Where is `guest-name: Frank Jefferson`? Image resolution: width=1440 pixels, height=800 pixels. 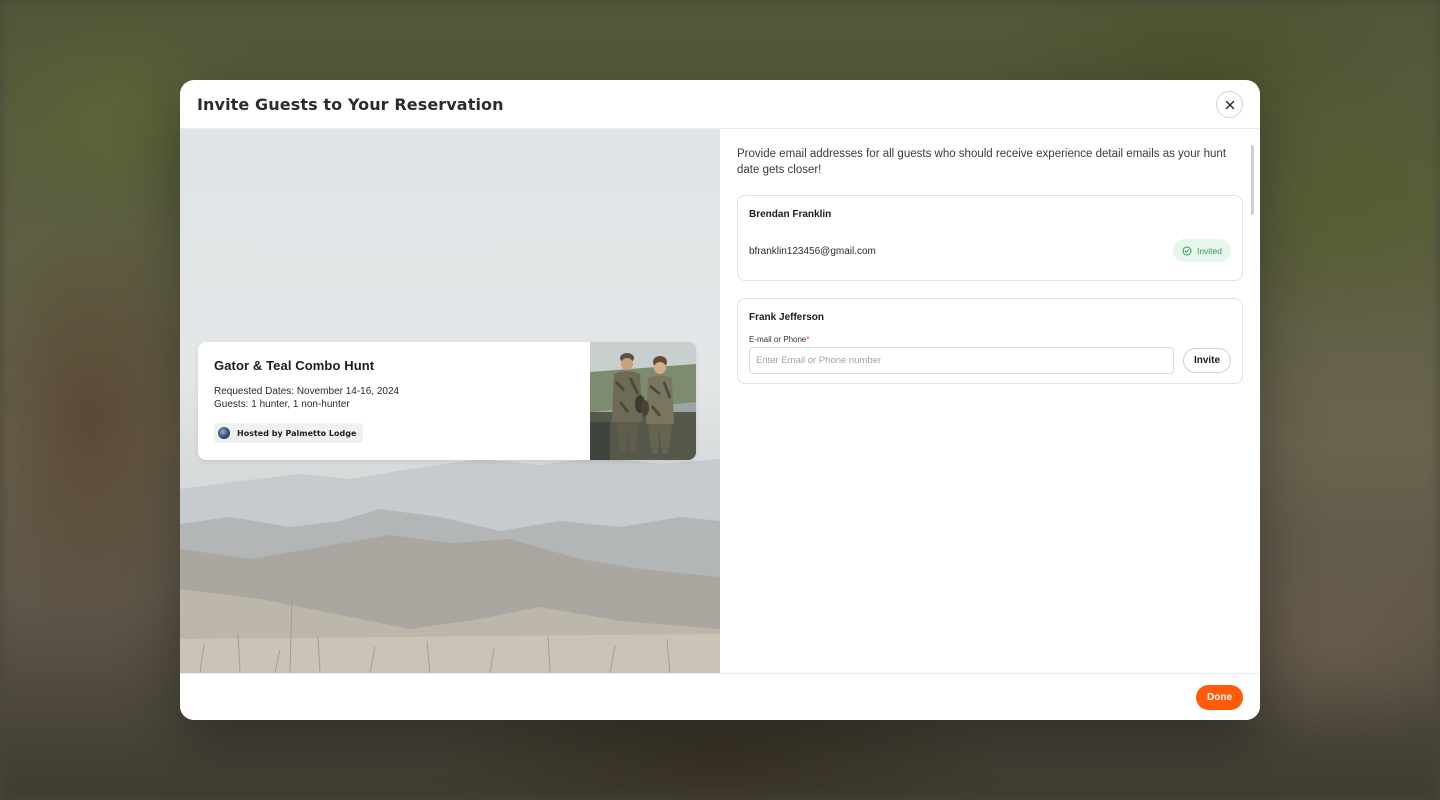
guest-name: Frank Jefferson is located at coordinates (787, 317).